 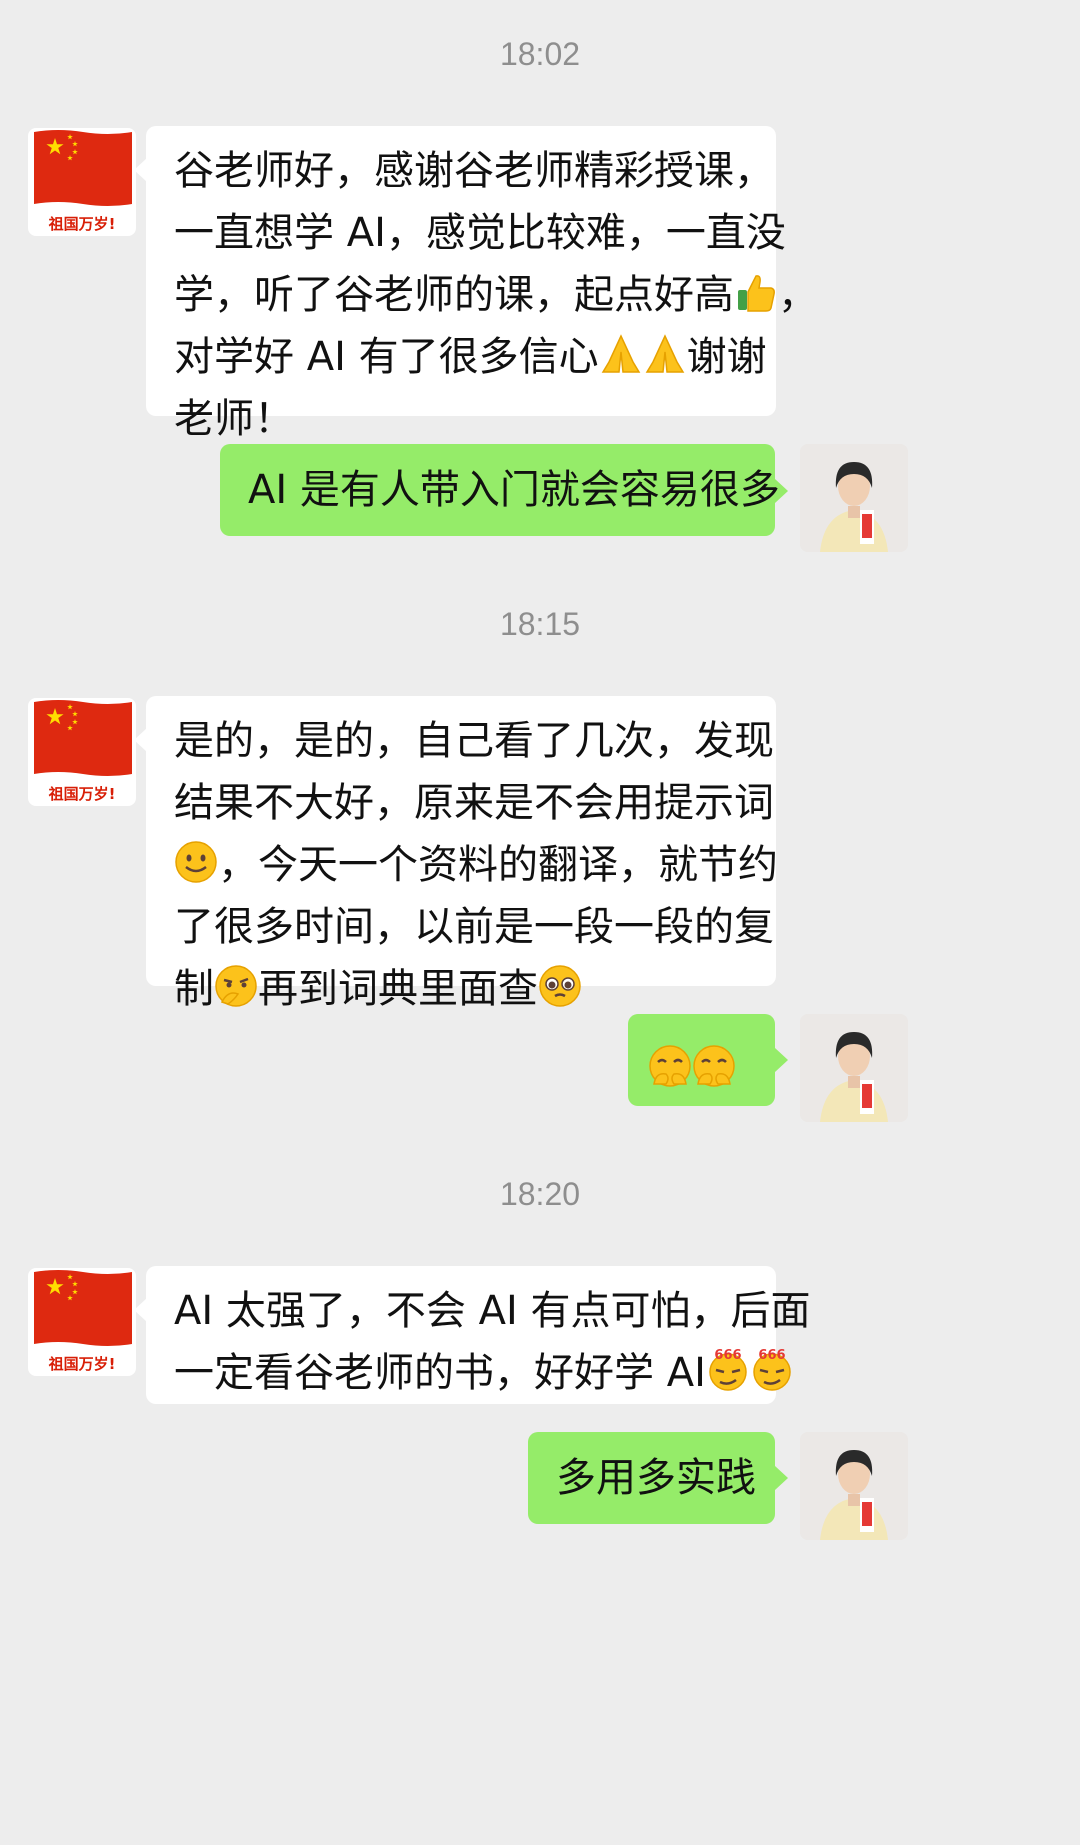 I want to click on message-line: 学，听了谷老师的课，起点好高, so click(x=454, y=295).